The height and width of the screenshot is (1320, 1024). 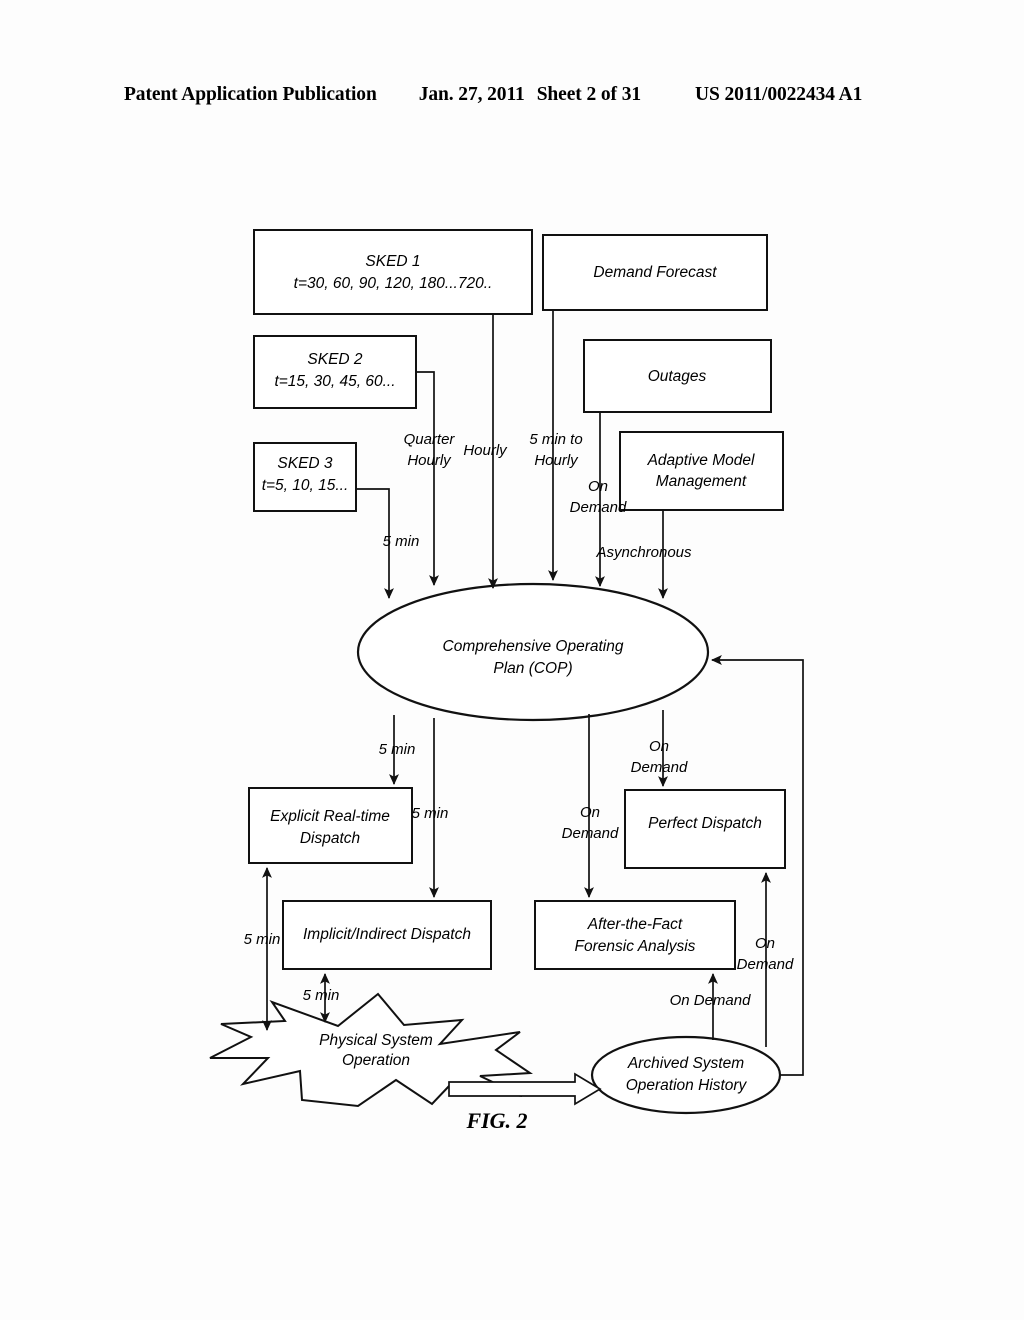 What do you see at coordinates (598, 507) in the screenshot?
I see `edge-label-outages-to-cop-line2: Demand` at bounding box center [598, 507].